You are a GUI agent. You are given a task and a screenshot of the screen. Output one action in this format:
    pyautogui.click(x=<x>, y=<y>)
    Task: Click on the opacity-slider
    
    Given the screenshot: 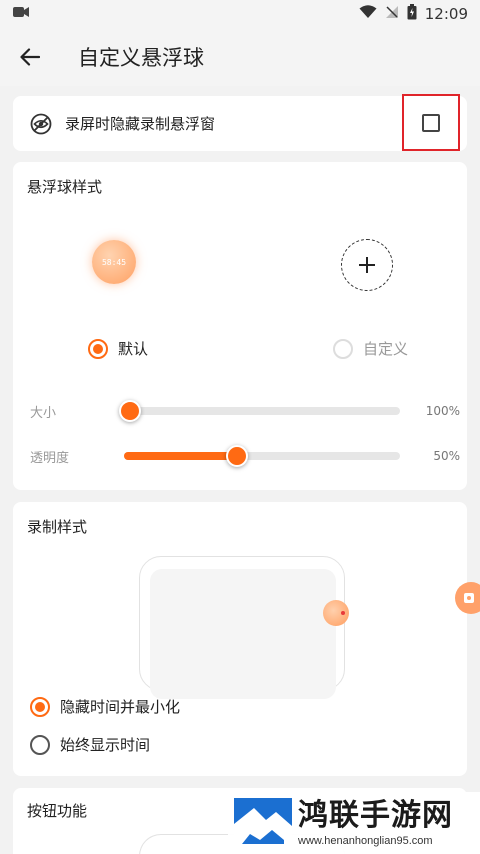 What is the action you would take?
    pyautogui.click(x=262, y=456)
    